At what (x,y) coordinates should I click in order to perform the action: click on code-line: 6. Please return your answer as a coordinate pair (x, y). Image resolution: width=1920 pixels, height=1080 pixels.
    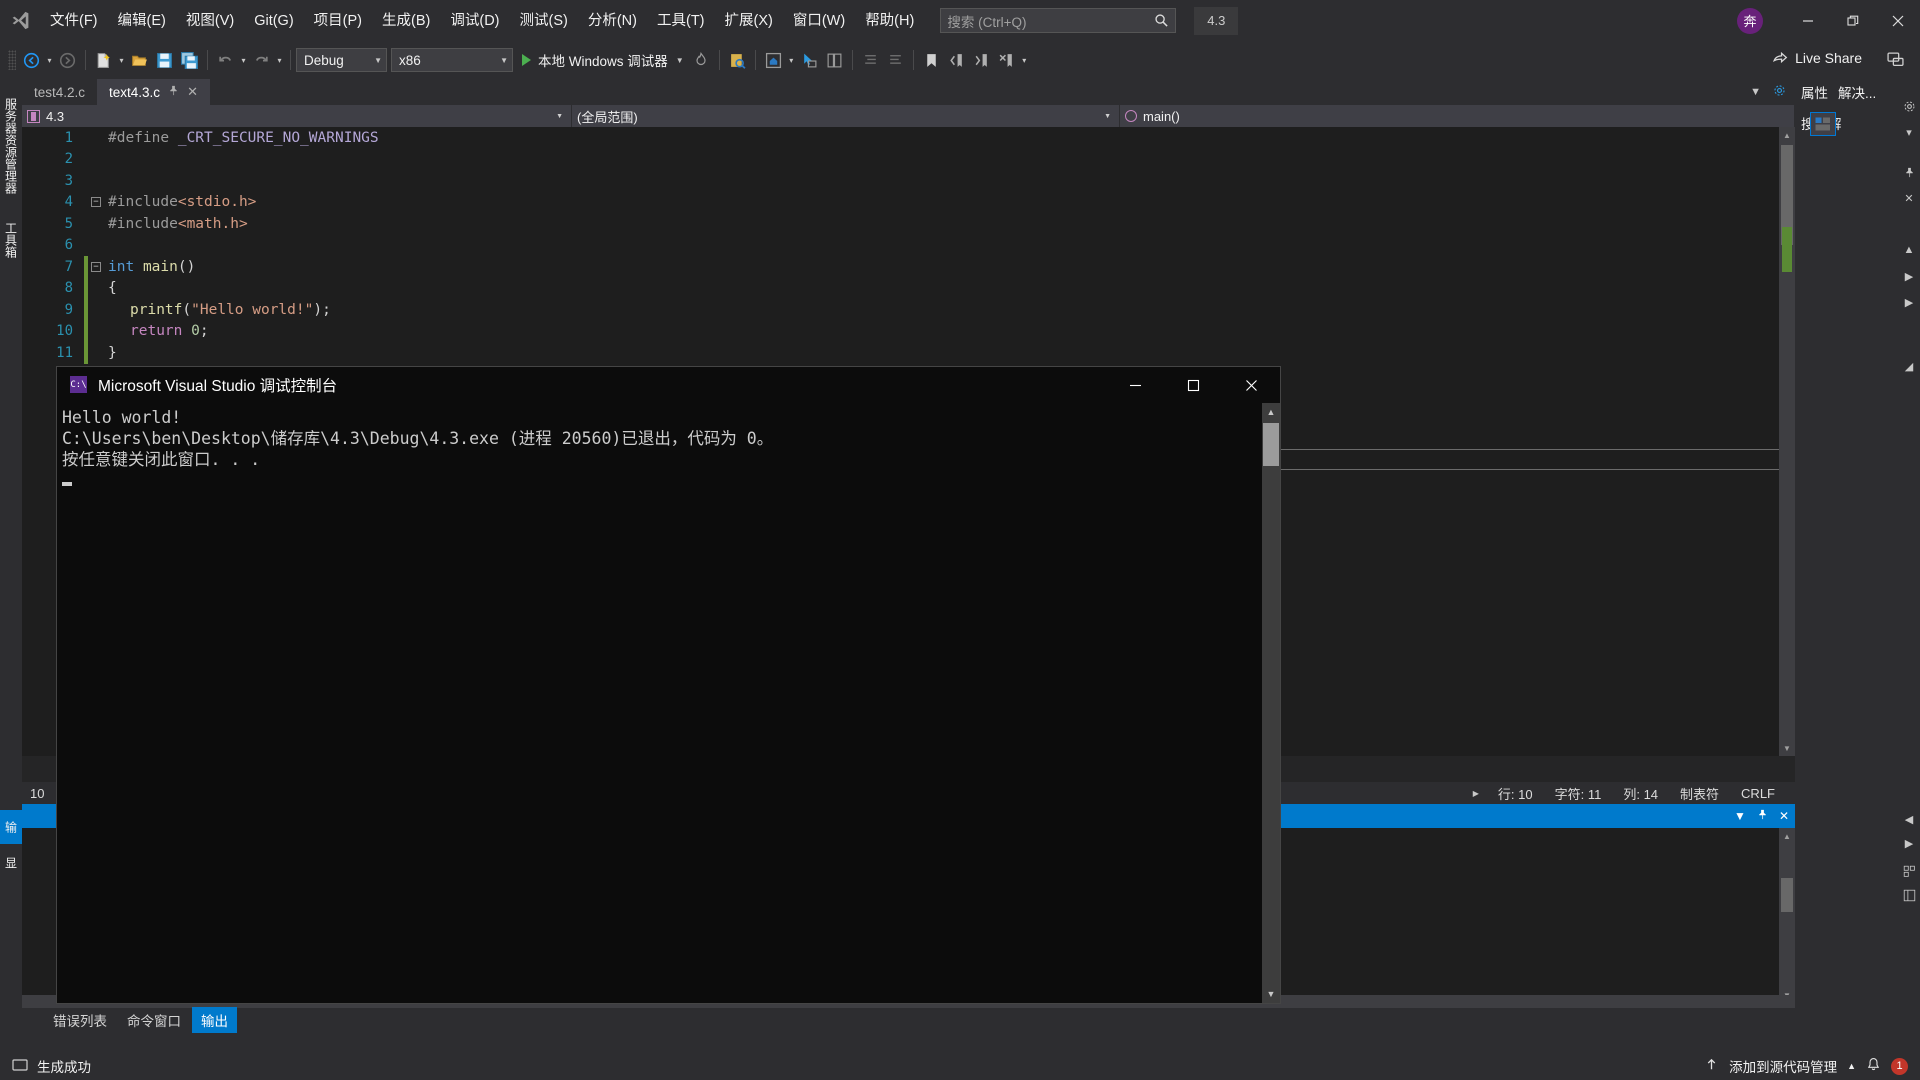
    Looking at the image, I should click on (908, 246).